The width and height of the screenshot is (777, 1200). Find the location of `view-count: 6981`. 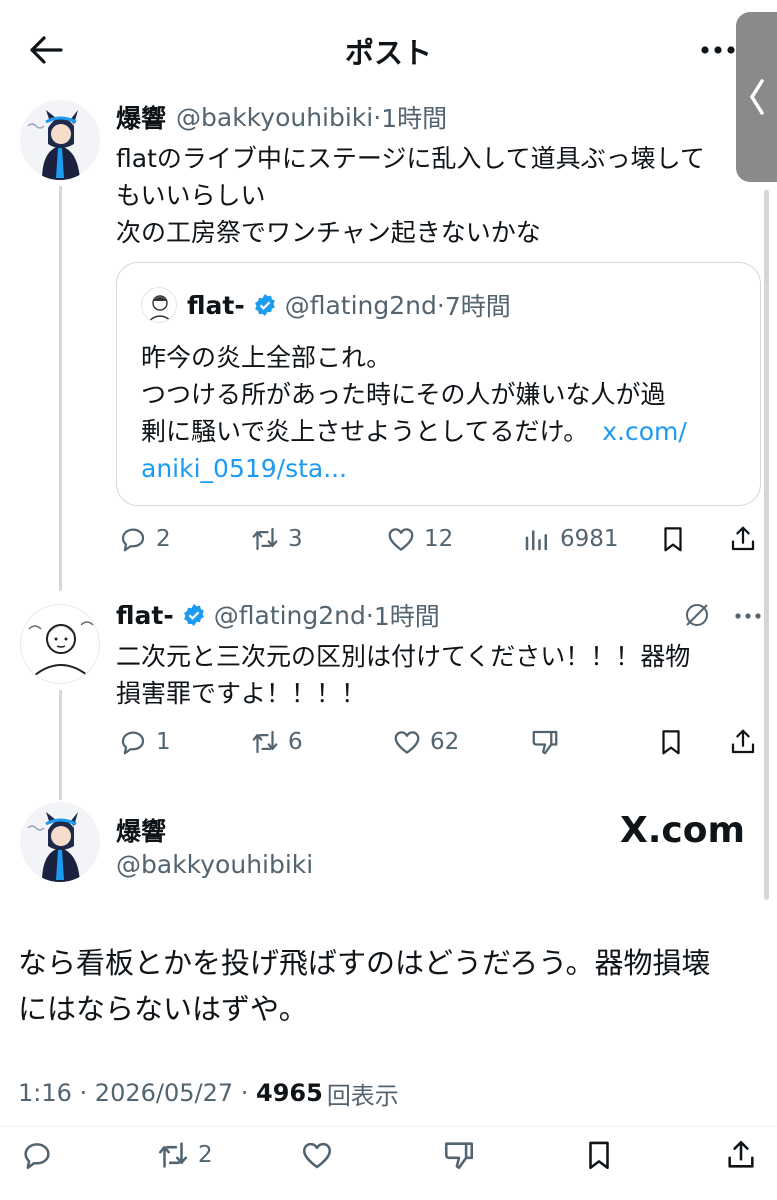

view-count: 6981 is located at coordinates (589, 539).